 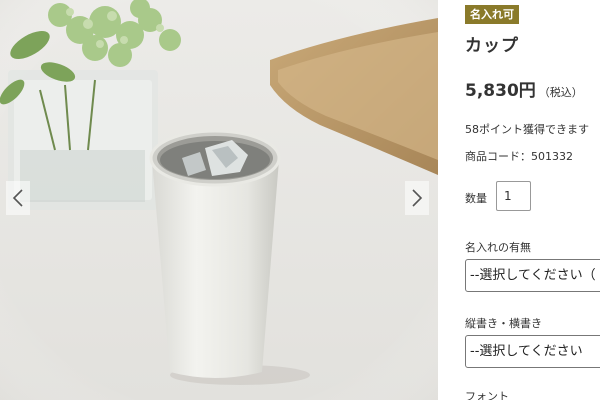 What do you see at coordinates (492, 14) in the screenshot?
I see `engraving-available-badge: 名入れ可` at bounding box center [492, 14].